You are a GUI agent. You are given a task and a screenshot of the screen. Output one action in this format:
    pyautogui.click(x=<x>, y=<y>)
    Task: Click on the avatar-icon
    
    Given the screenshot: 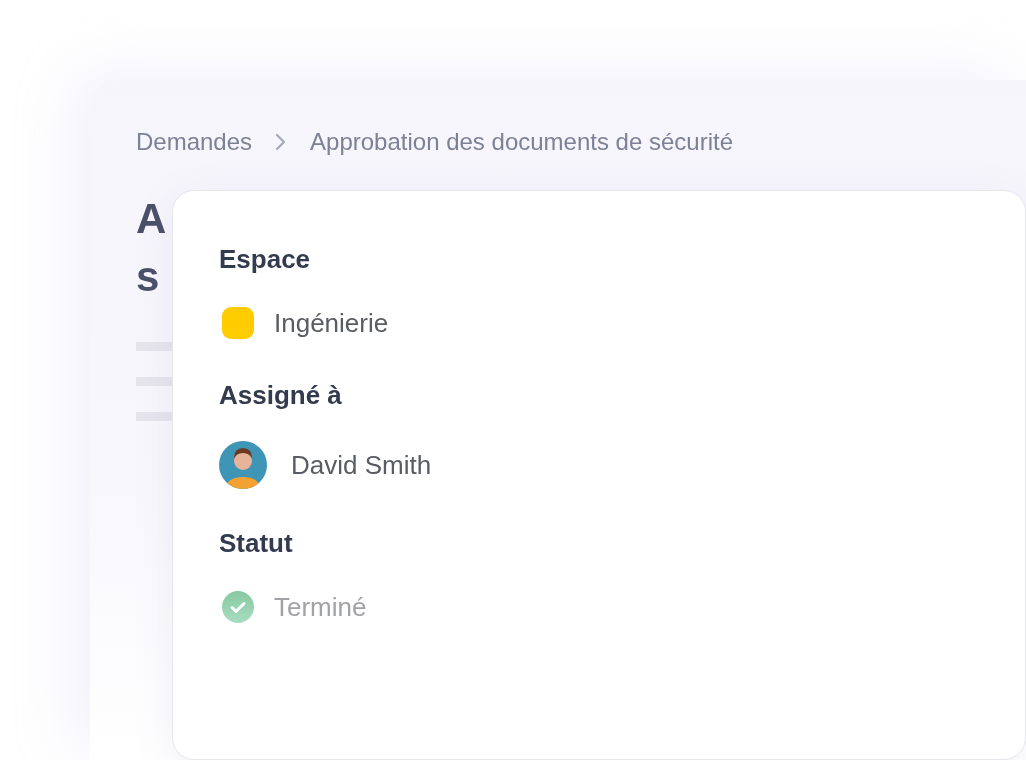 What is the action you would take?
    pyautogui.click(x=243, y=465)
    